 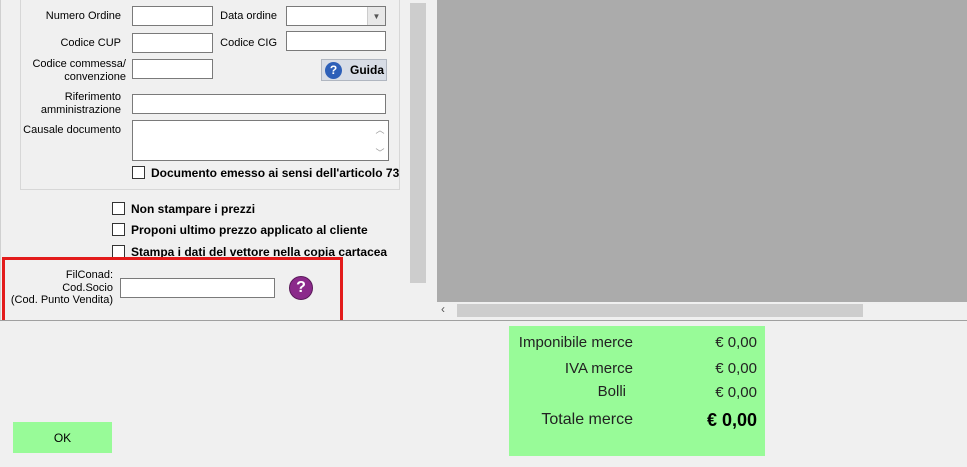 I want to click on totale-merce-label: Totale merce, so click(x=587, y=419).